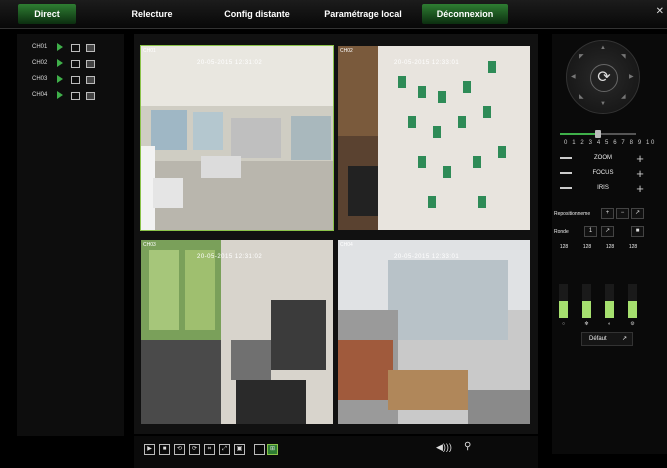 This screenshot has width=667, height=468. Describe the element at coordinates (346, 245) in the screenshot. I see `camera-label: CH04` at that location.